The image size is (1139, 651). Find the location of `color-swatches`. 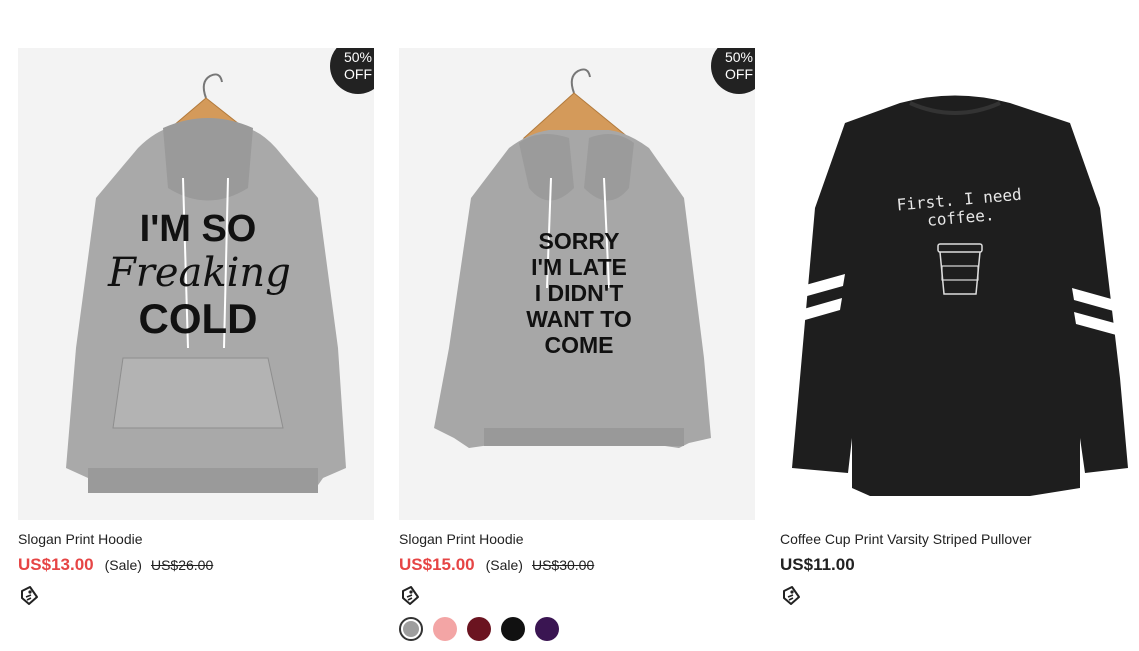

color-swatches is located at coordinates (577, 629).